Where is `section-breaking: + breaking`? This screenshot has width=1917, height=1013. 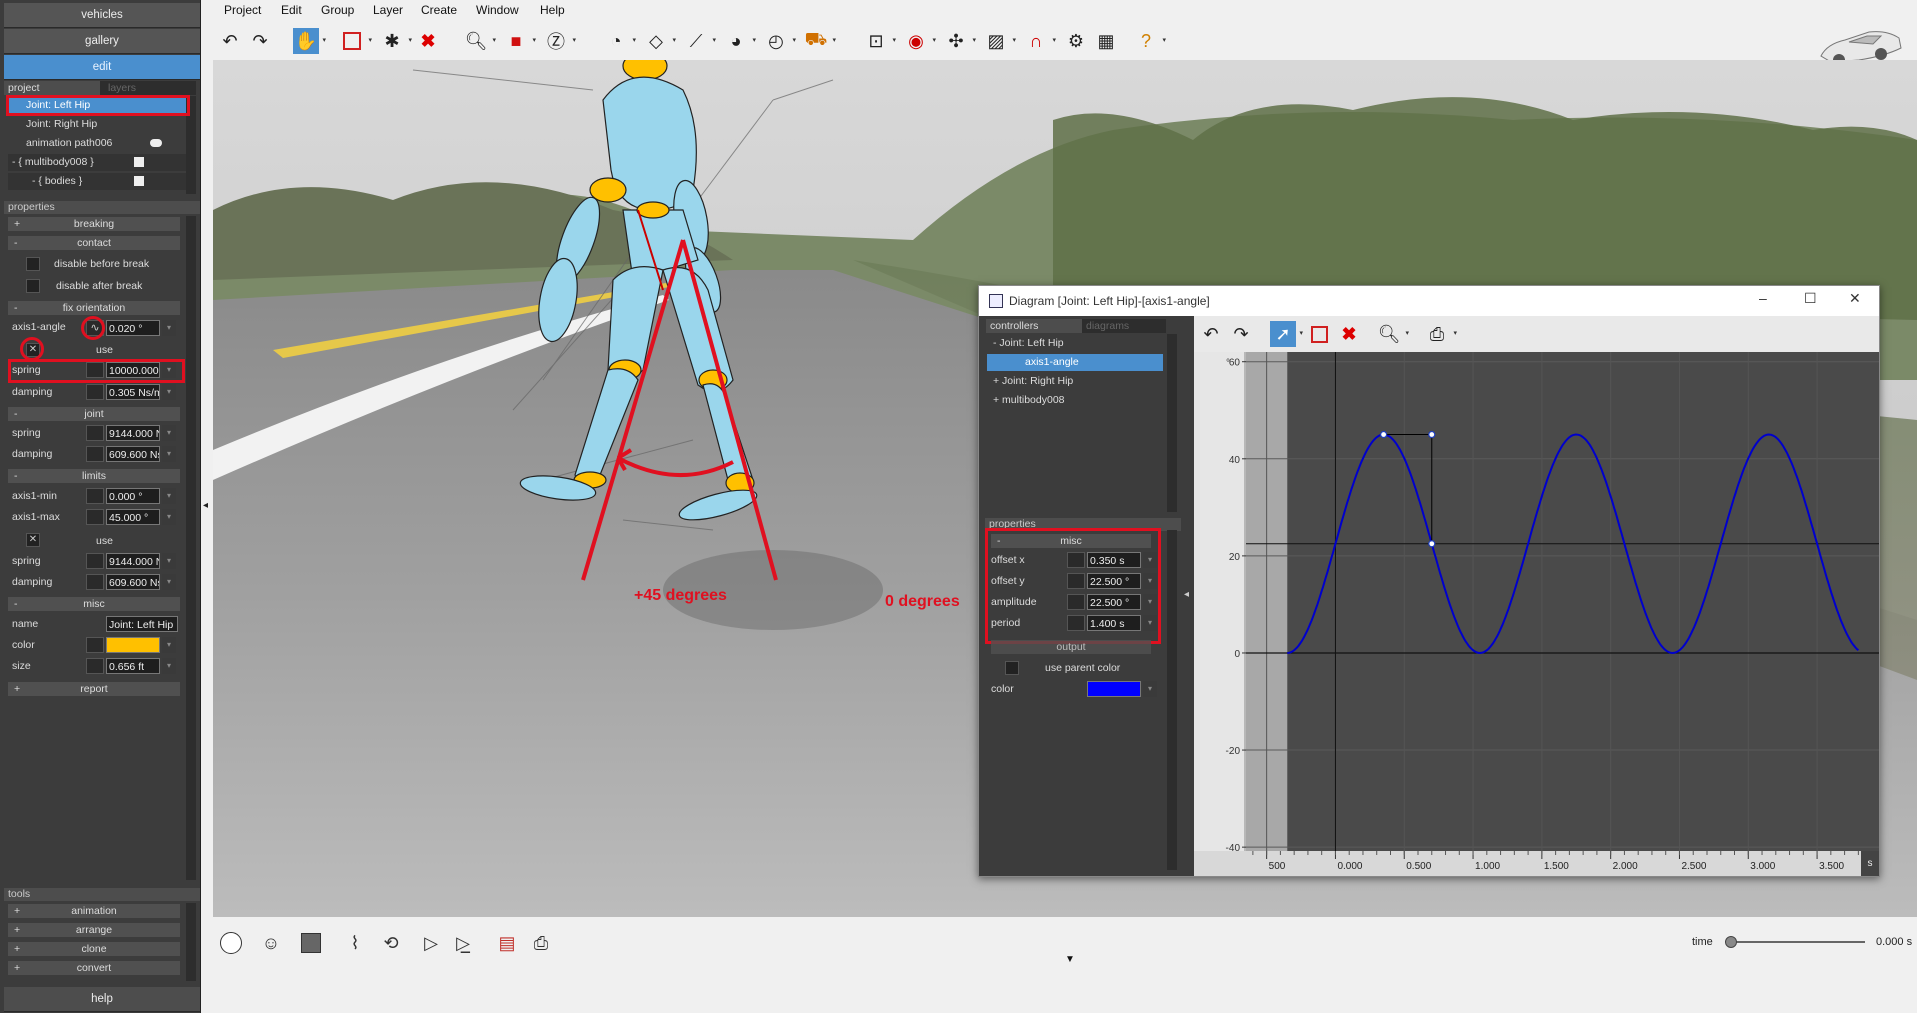
section-breaking: + breaking is located at coordinates (94, 224).